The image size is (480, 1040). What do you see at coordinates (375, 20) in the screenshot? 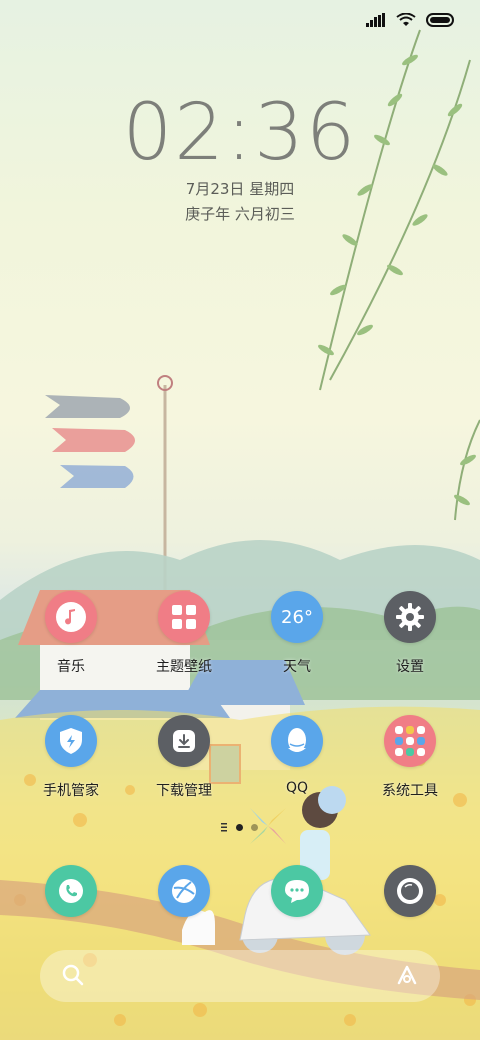
I see `cellular-signal-icon` at bounding box center [375, 20].